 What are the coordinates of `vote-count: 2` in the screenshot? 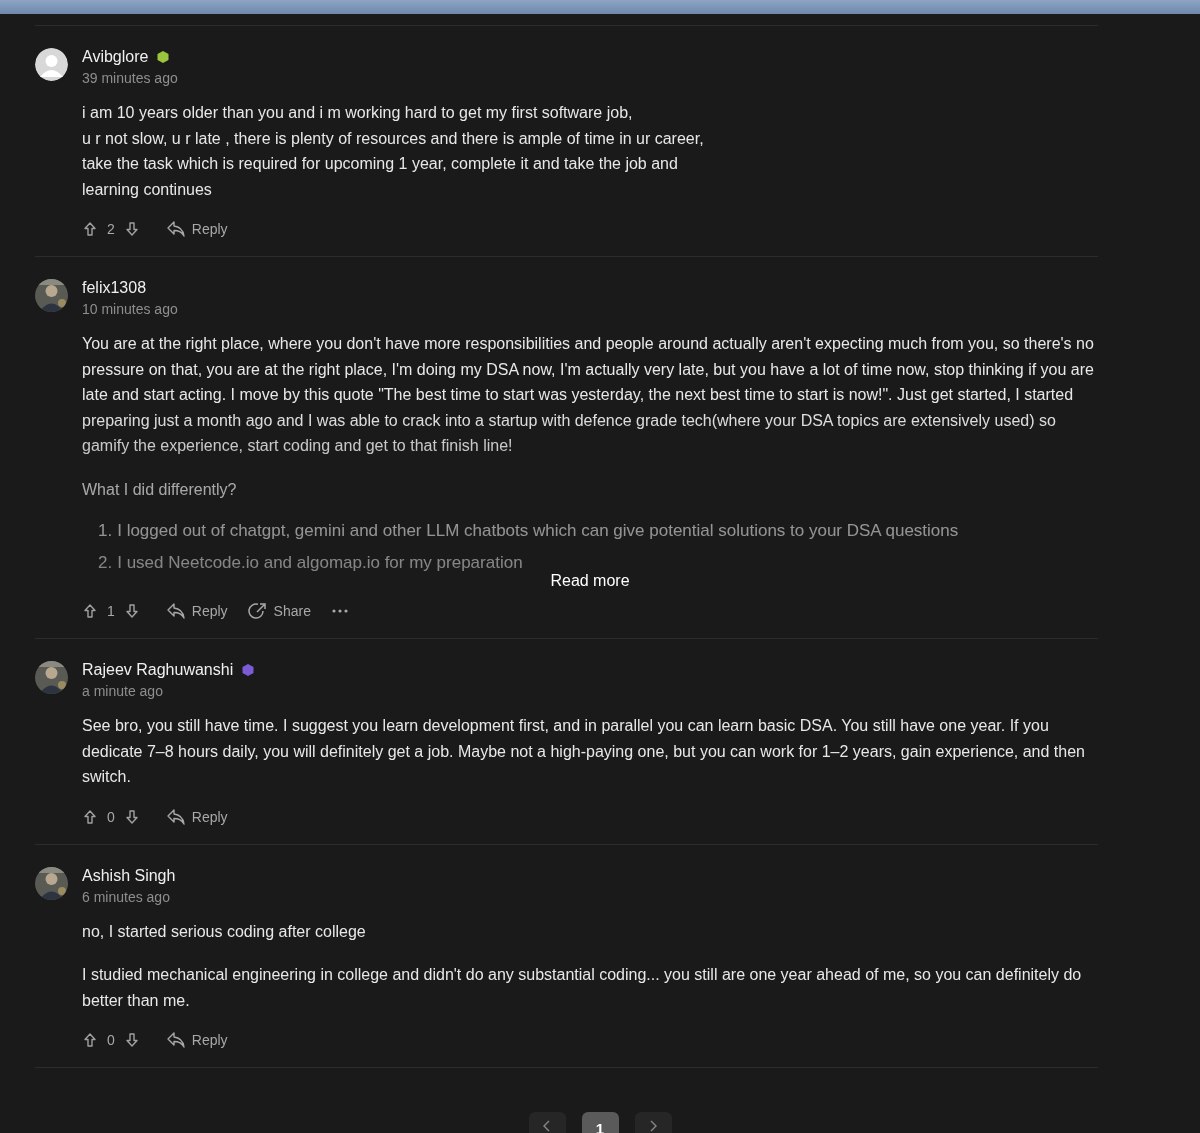 It's located at (111, 229).